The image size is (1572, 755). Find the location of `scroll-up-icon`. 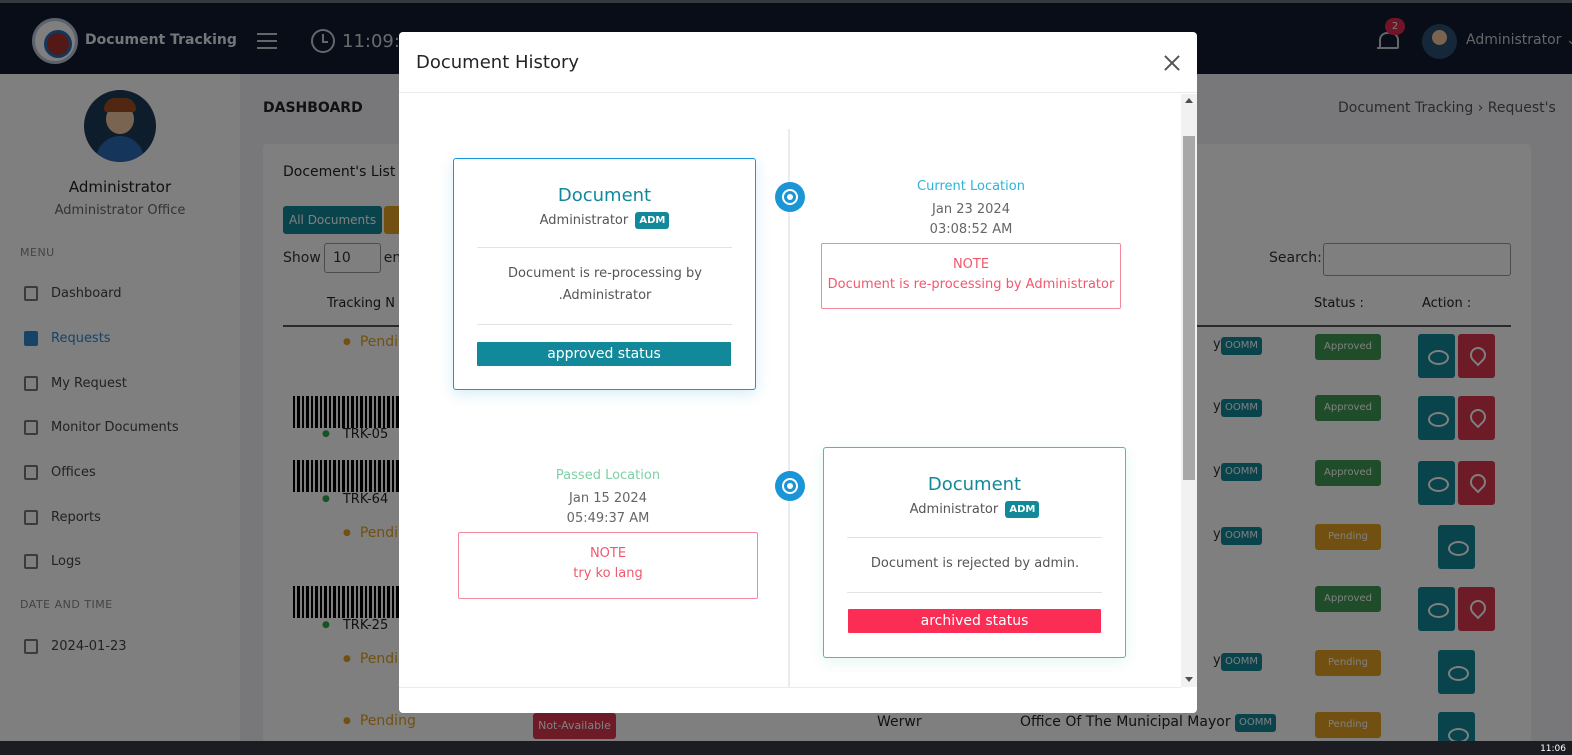

scroll-up-icon is located at coordinates (1189, 100).